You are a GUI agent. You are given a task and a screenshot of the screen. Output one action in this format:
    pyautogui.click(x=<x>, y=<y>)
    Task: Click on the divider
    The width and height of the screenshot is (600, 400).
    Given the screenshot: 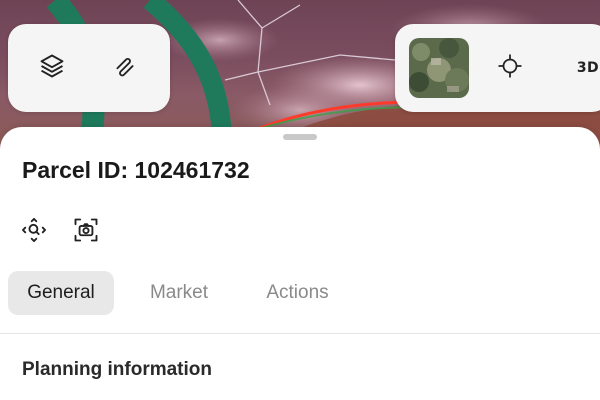 What is the action you would take?
    pyautogui.click(x=300, y=333)
    